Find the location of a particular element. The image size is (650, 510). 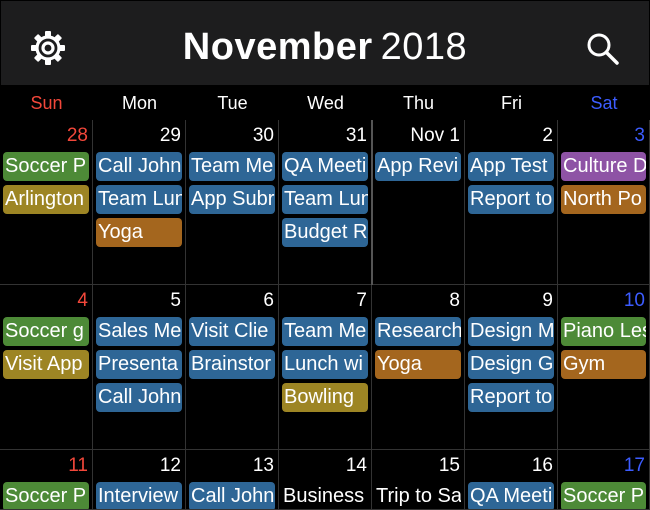

day-cell: 28 Soccer P Arlington is located at coordinates (46, 202).